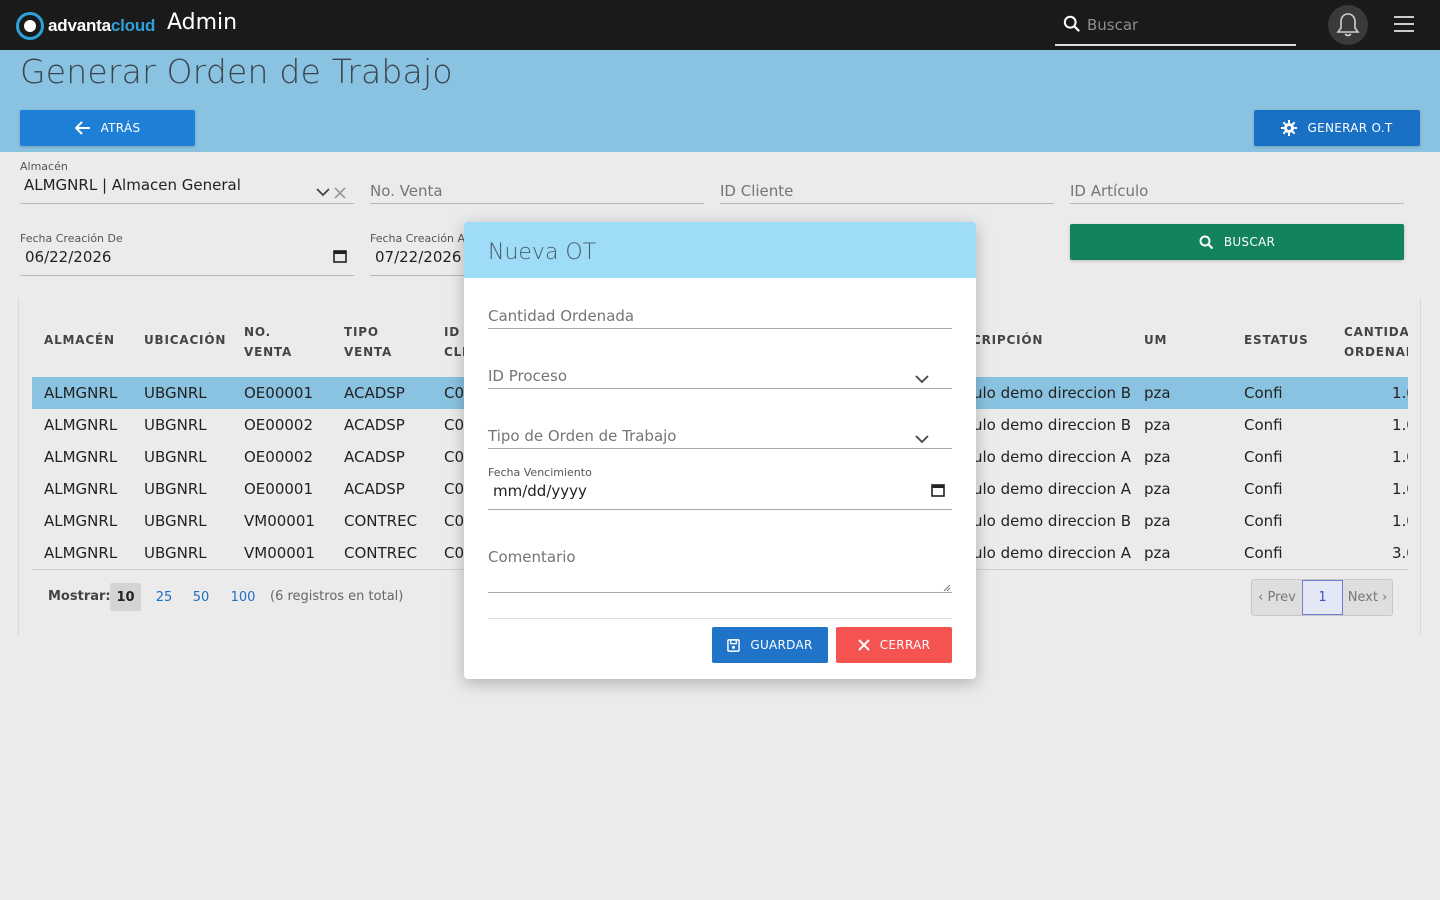  What do you see at coordinates (187, 261) in the screenshot?
I see `fecha-creacion-de-input: 06/22/2026` at bounding box center [187, 261].